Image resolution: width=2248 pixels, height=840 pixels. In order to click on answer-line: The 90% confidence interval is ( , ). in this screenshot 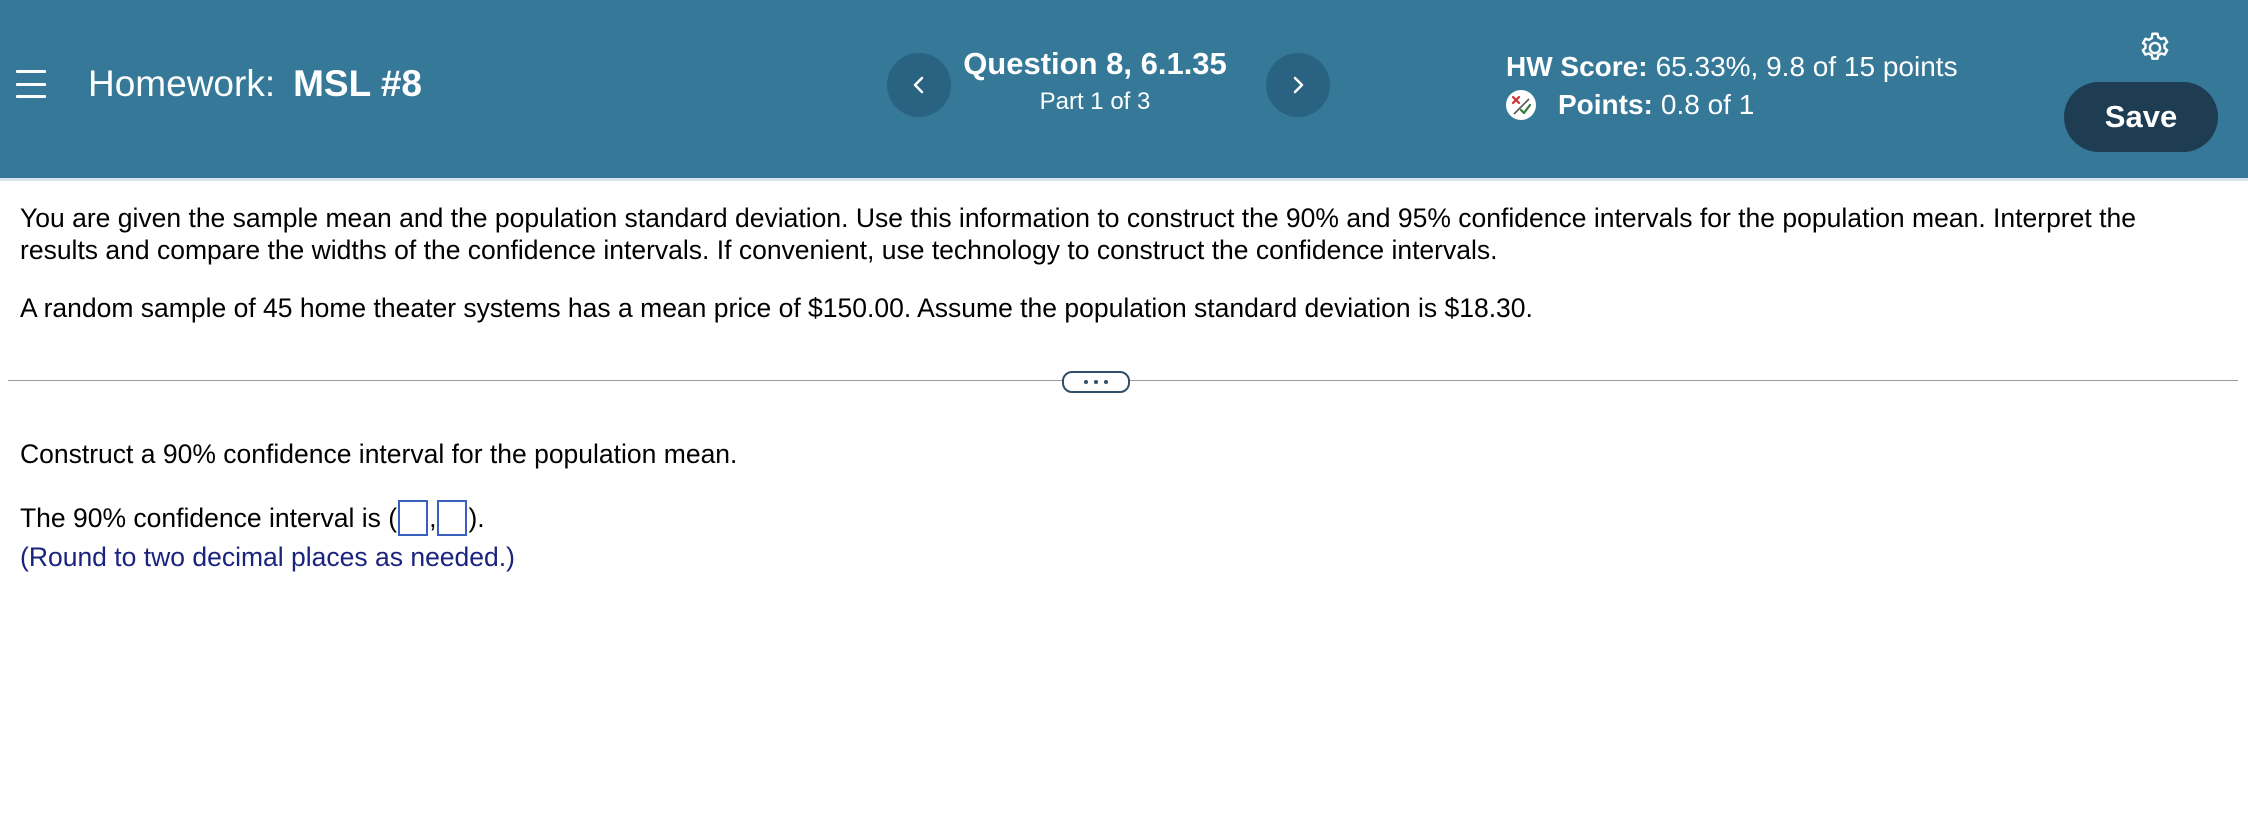, I will do `click(252, 518)`.